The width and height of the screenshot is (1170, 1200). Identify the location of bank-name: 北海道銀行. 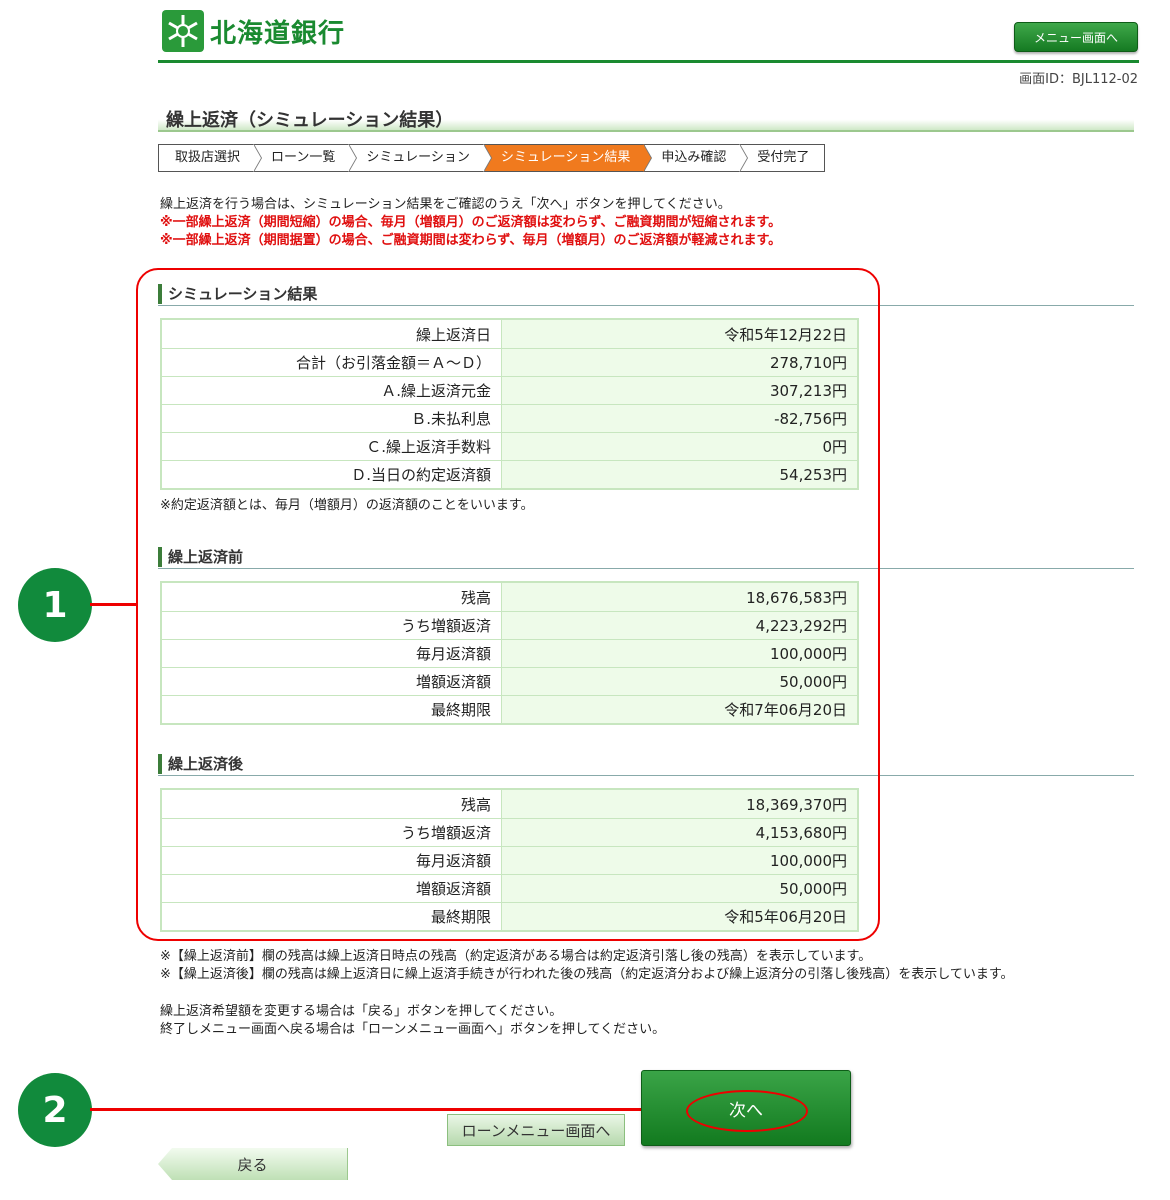
(278, 33).